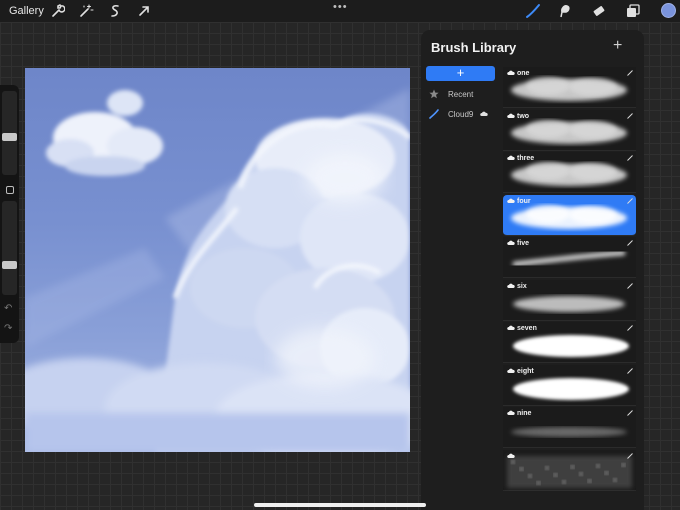  What do you see at coordinates (569, 87) in the screenshot?
I see `brush-item: one` at bounding box center [569, 87].